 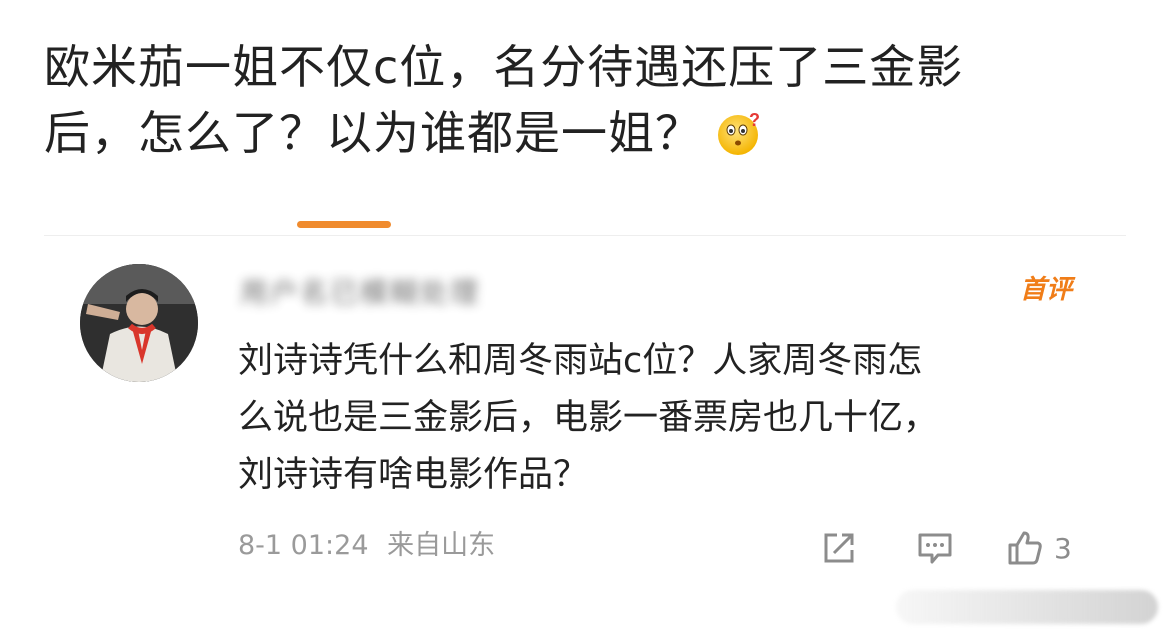 I want to click on tab-indicator, so click(x=344, y=224).